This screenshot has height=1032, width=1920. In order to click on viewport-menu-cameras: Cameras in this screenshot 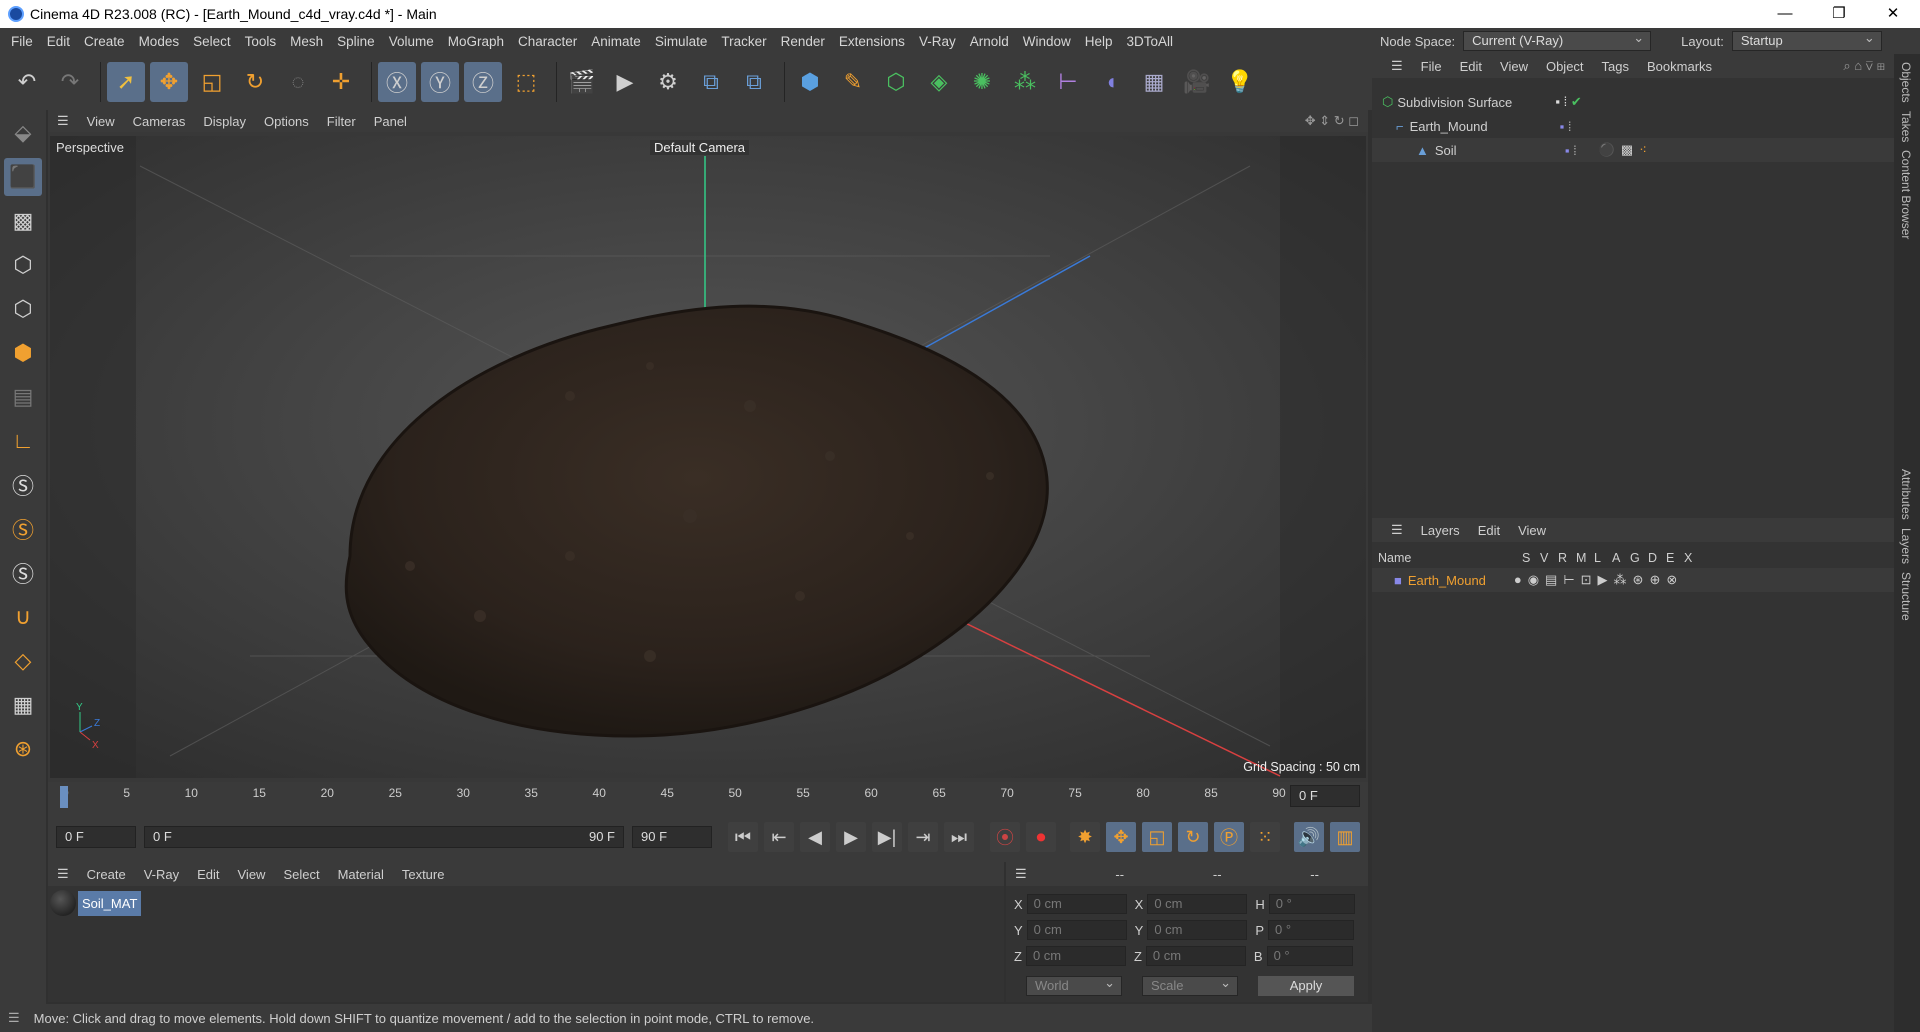, I will do `click(159, 121)`.